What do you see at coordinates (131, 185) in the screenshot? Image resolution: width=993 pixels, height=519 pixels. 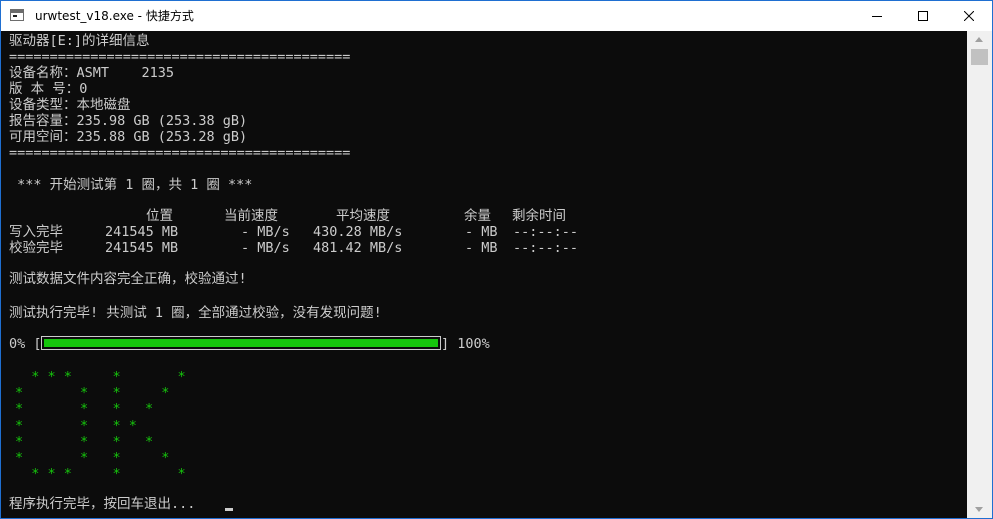 I see `test-start-line: *** 开始测试第 1 圈，共 1 圈 ***` at bounding box center [131, 185].